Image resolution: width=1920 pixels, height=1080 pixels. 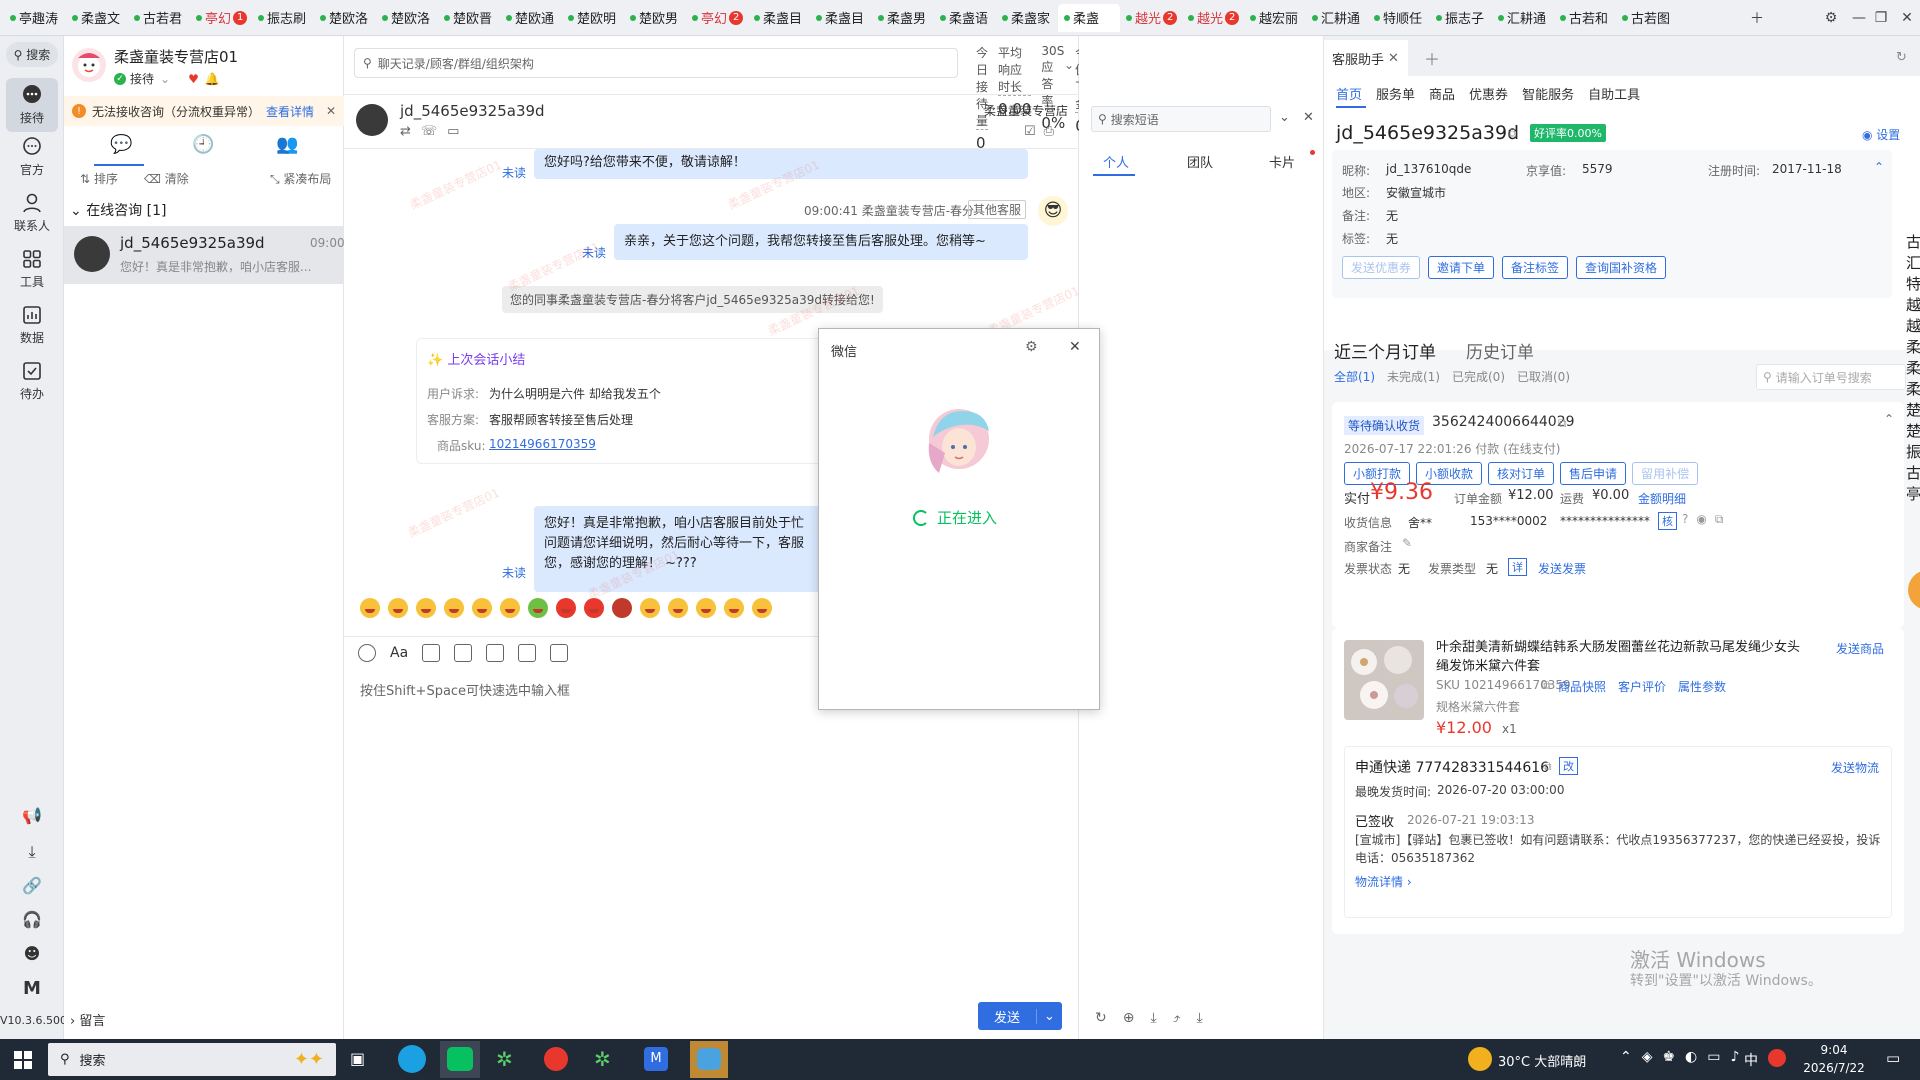 What do you see at coordinates (1893, 1058) in the screenshot?
I see `notification-icon: ▭` at bounding box center [1893, 1058].